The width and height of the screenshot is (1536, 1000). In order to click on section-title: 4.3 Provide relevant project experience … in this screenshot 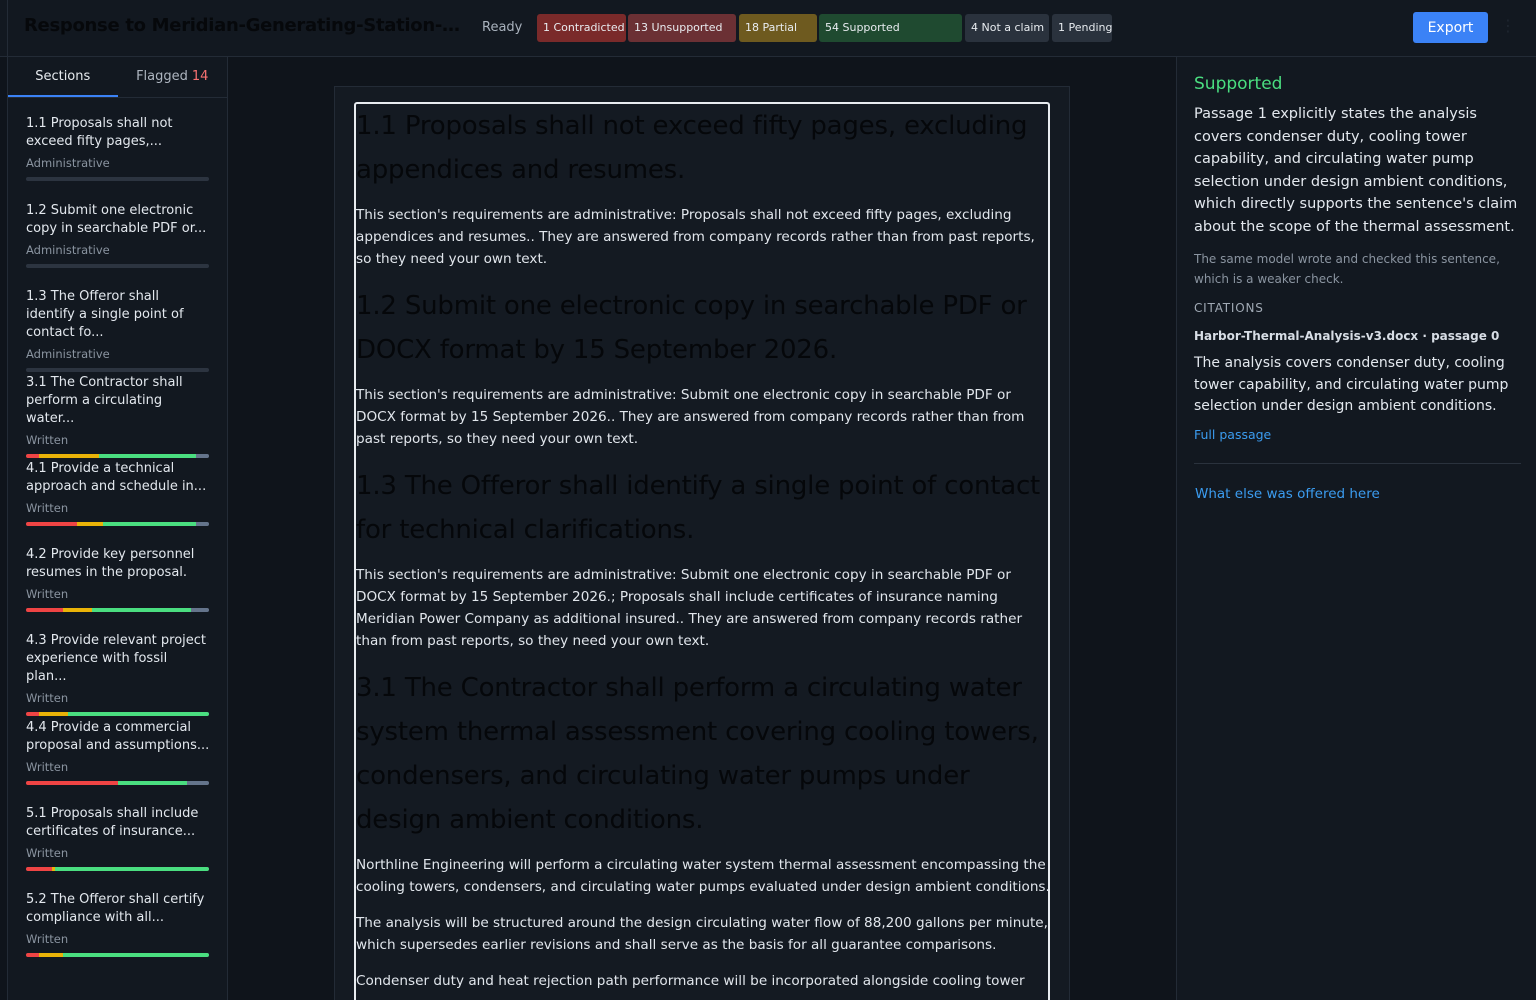, I will do `click(116, 658)`.